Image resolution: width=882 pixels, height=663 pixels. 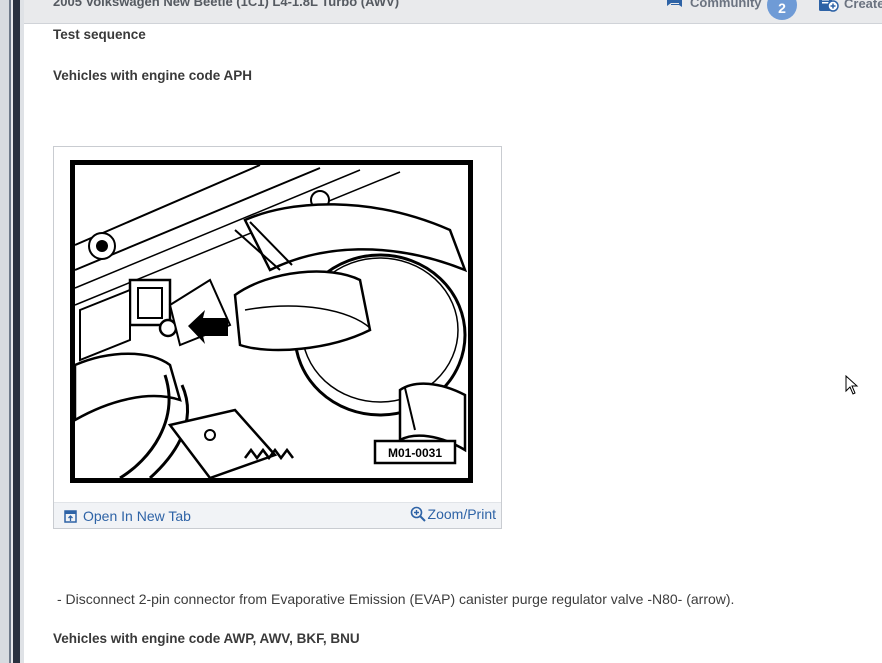 I want to click on test-sequence-heading: Test sequence, so click(x=99, y=34).